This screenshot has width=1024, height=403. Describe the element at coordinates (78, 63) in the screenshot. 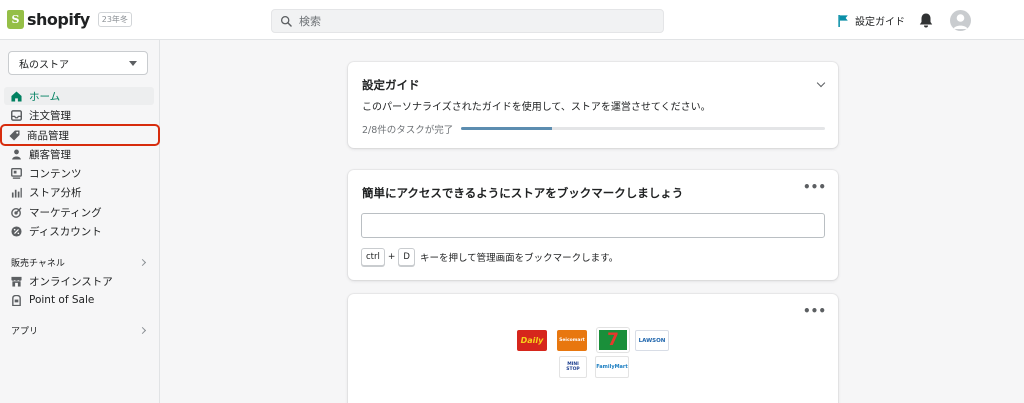

I see `store-selector: 私のストア` at that location.